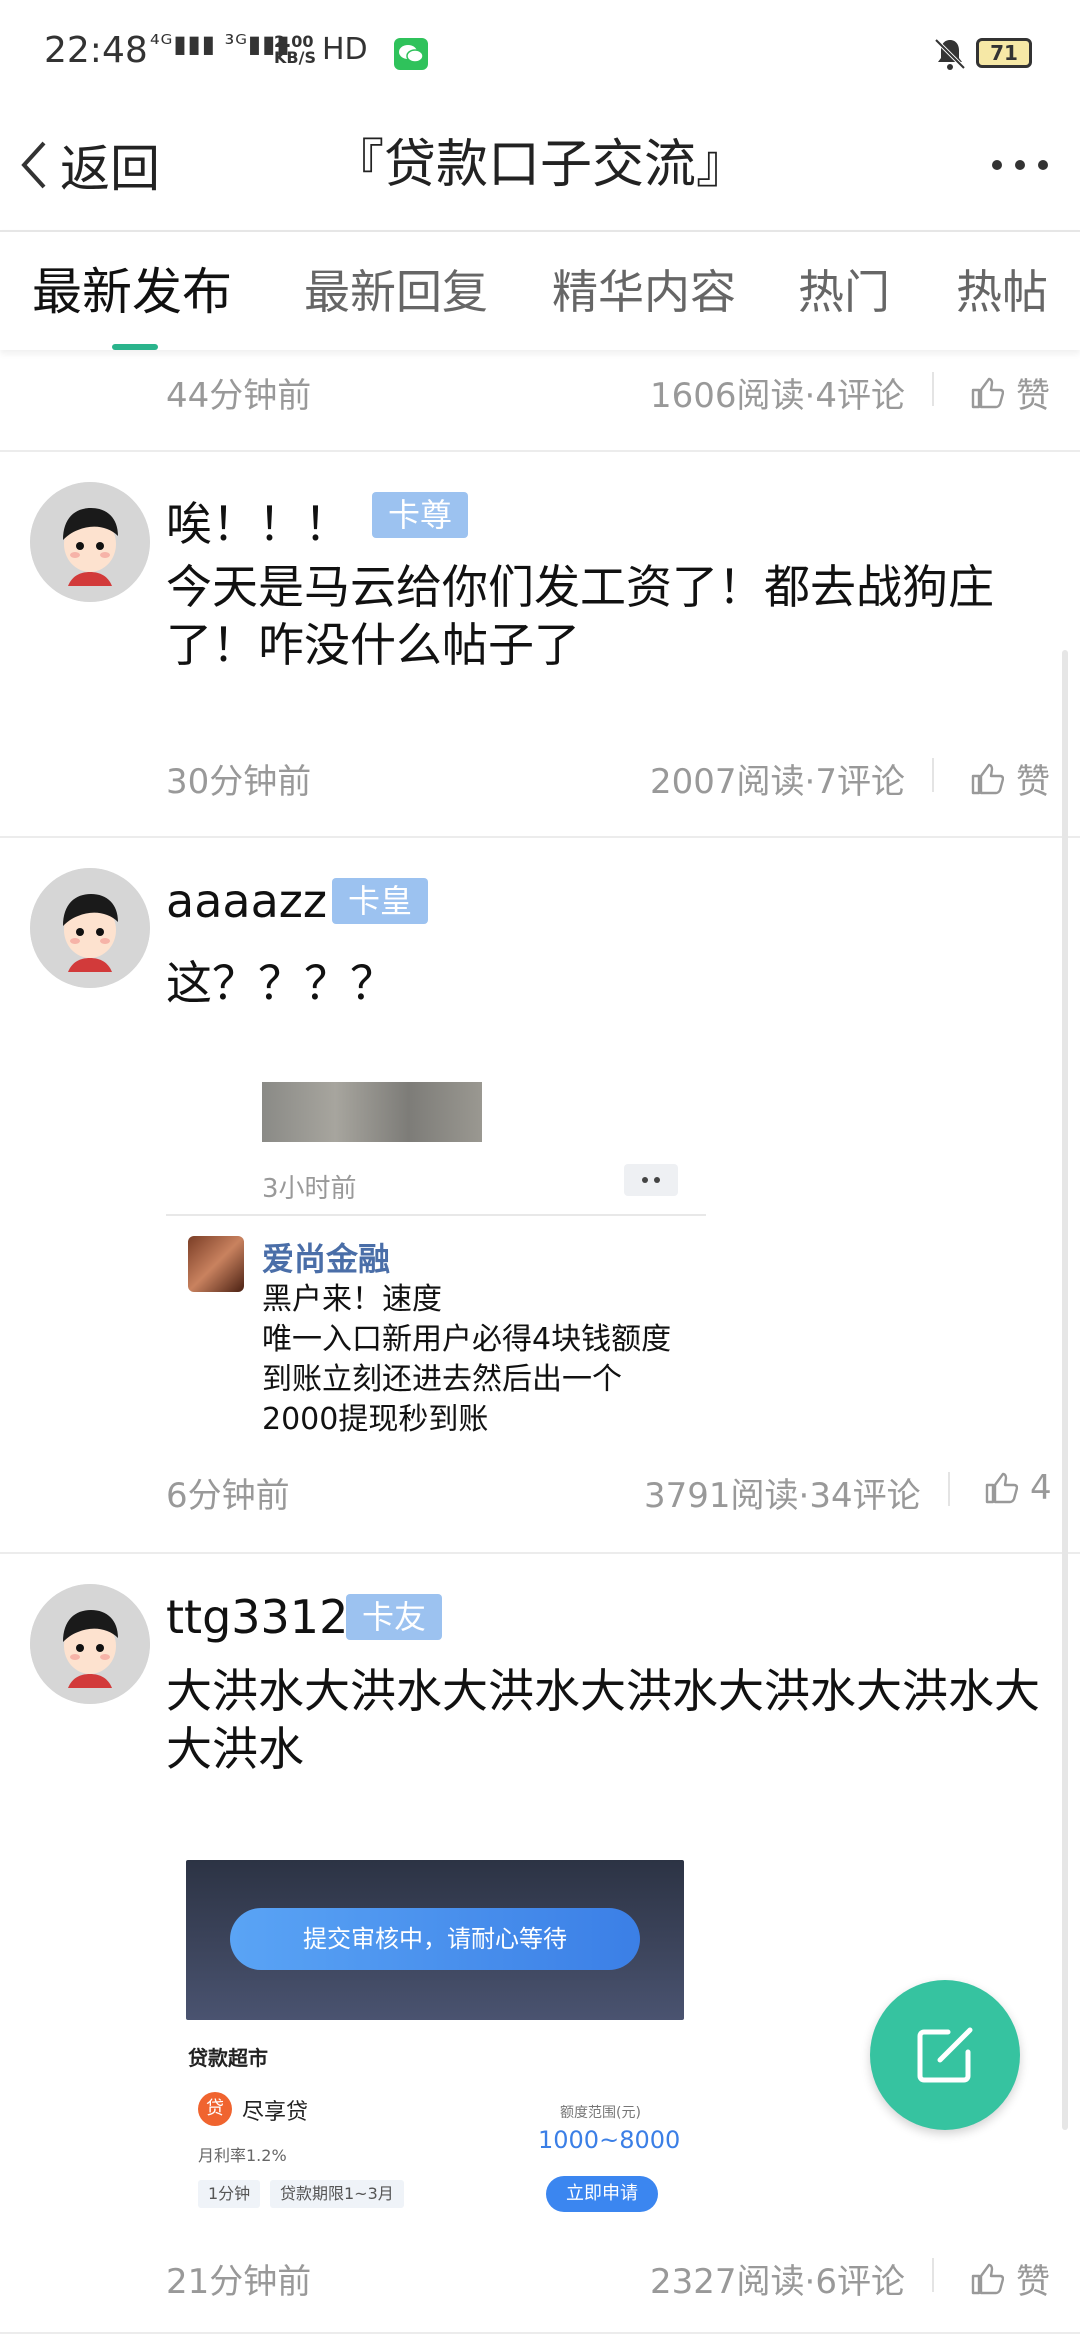 The image size is (1080, 2340). I want to click on username: aaaazz, so click(246, 901).